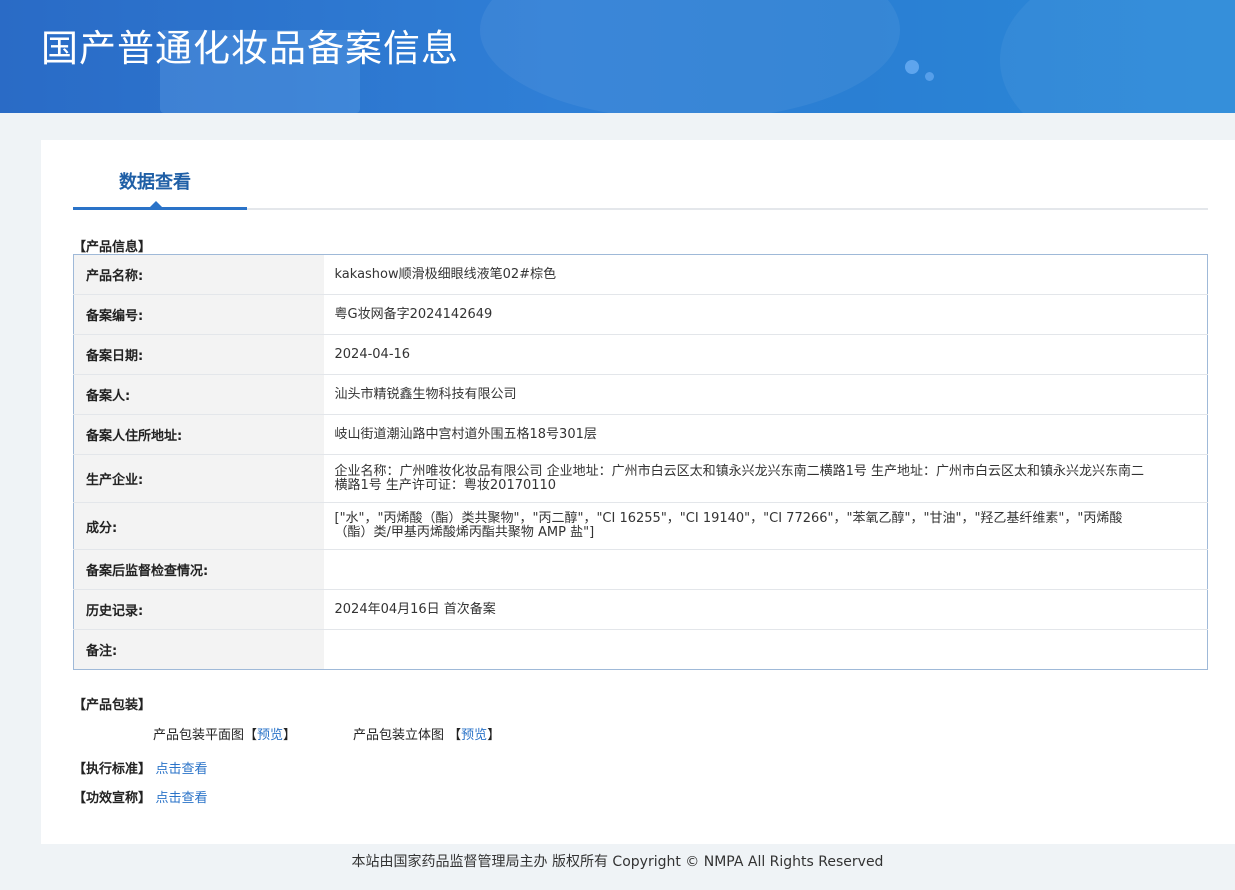 This screenshot has height=890, width=1235. I want to click on section-title-packaging: 【产品包装】, so click(112, 705).